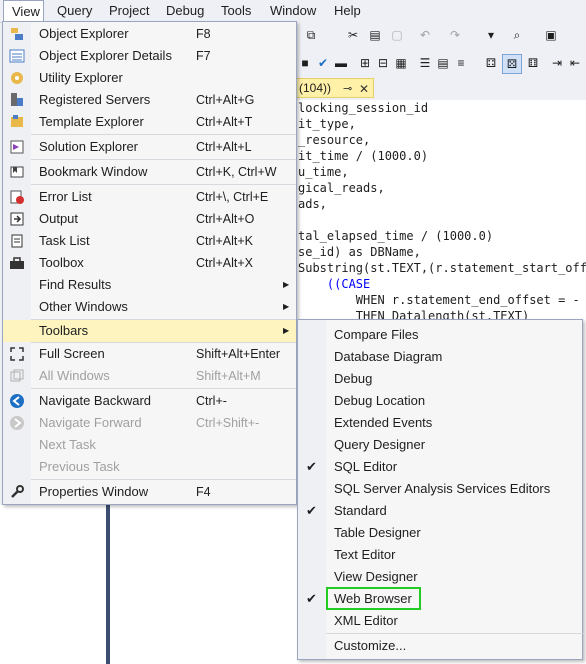  Describe the element at coordinates (366, 620) in the screenshot. I see `submenu-item-label: XML Editor` at that location.